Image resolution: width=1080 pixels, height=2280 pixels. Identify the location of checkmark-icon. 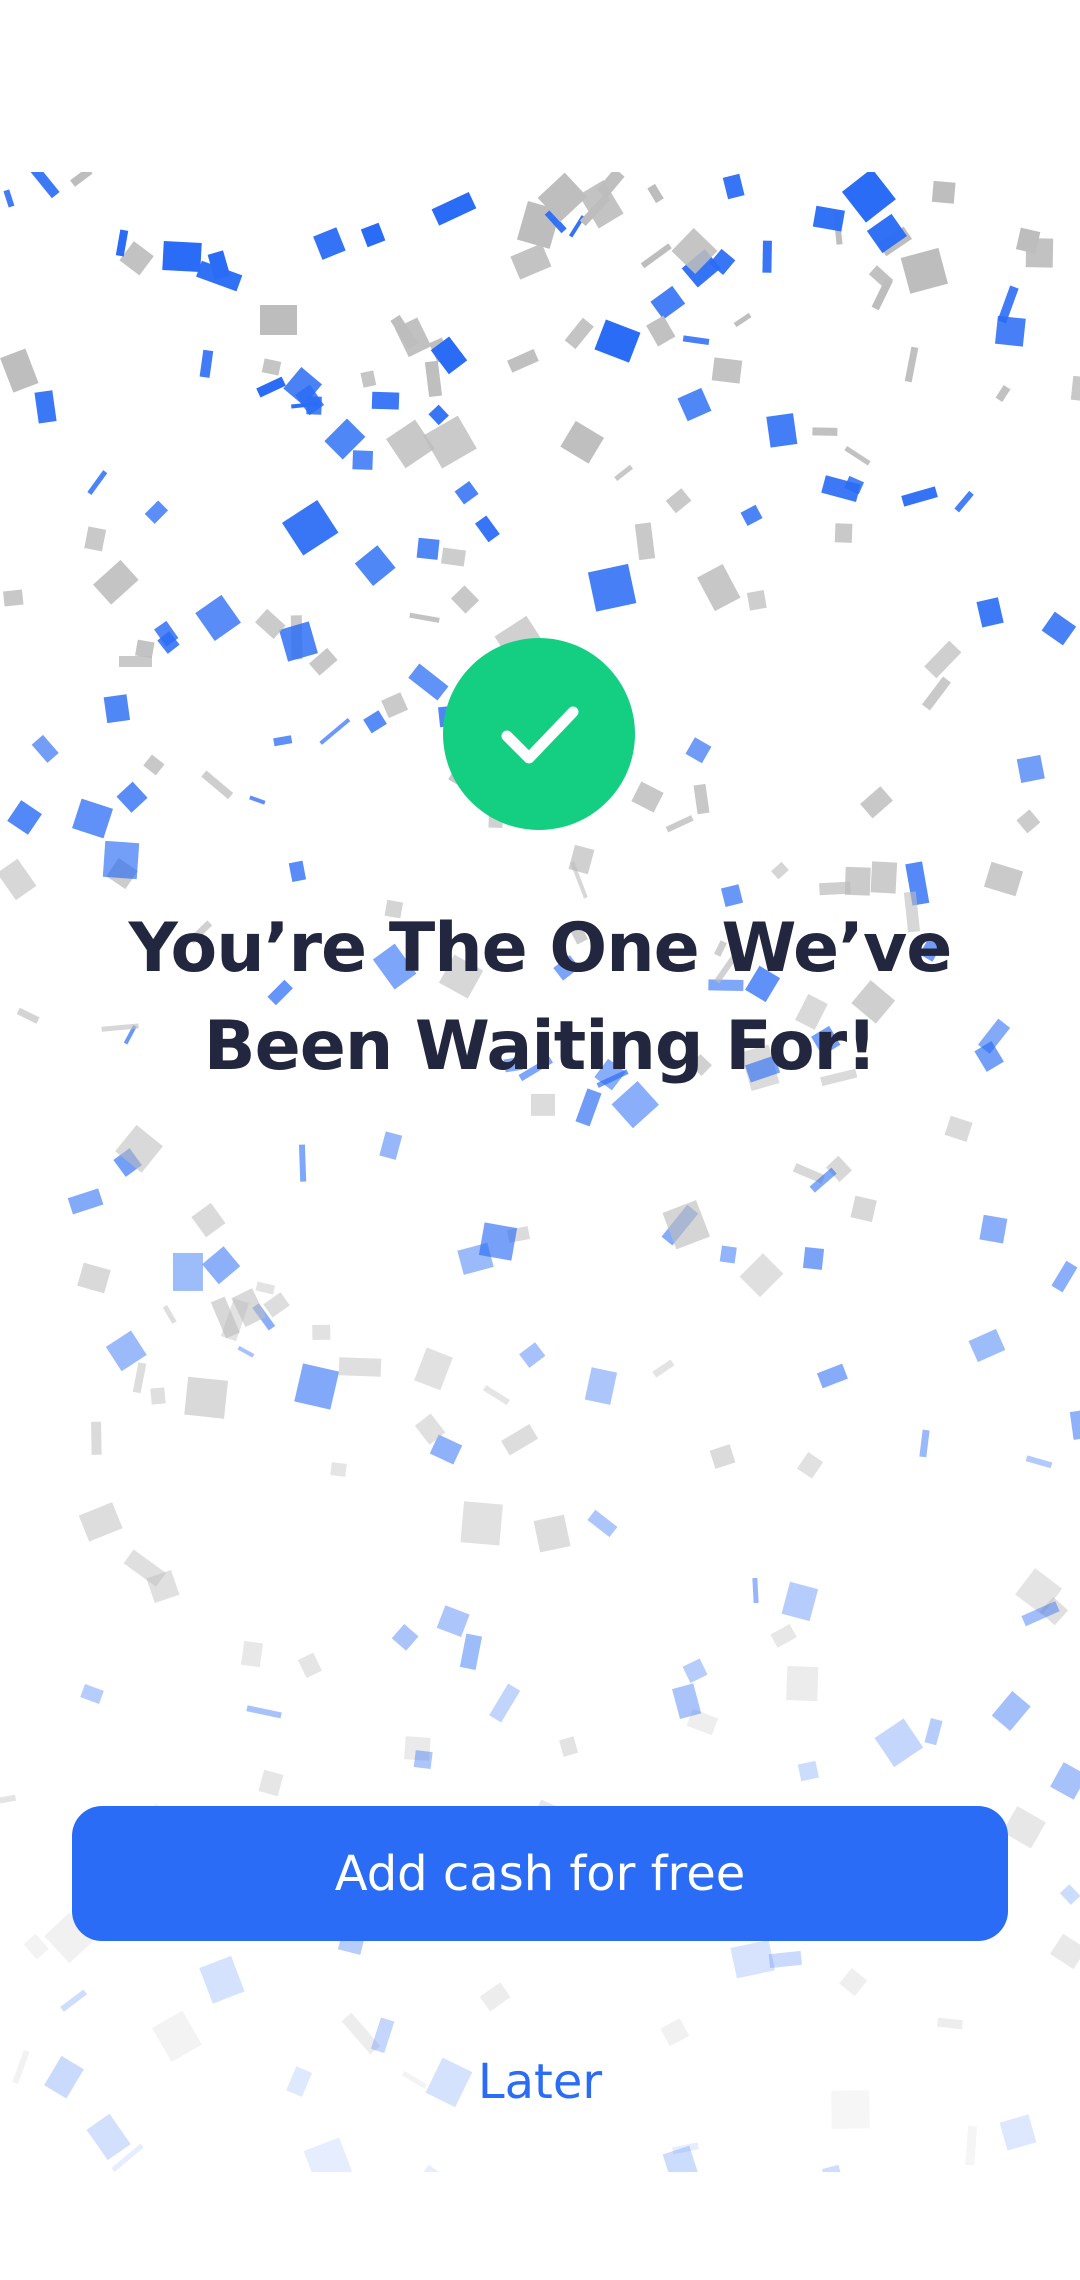
(540, 735).